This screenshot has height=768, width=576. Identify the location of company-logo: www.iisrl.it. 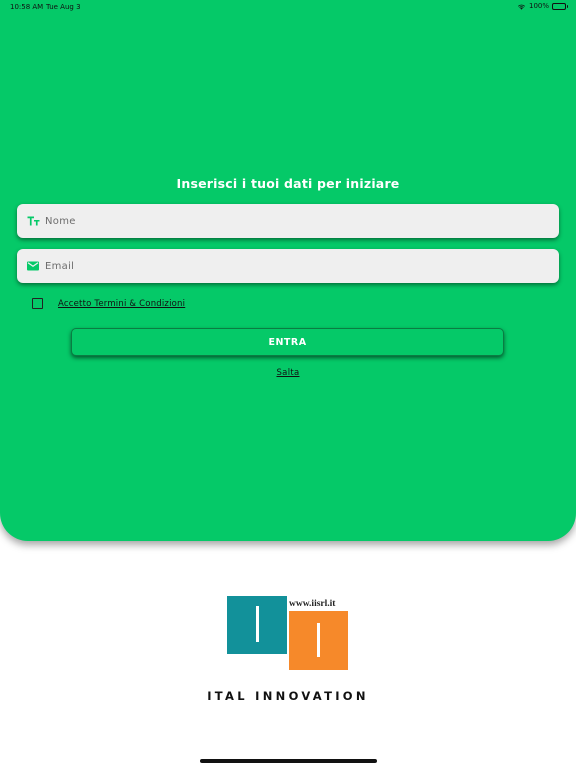
(288, 634).